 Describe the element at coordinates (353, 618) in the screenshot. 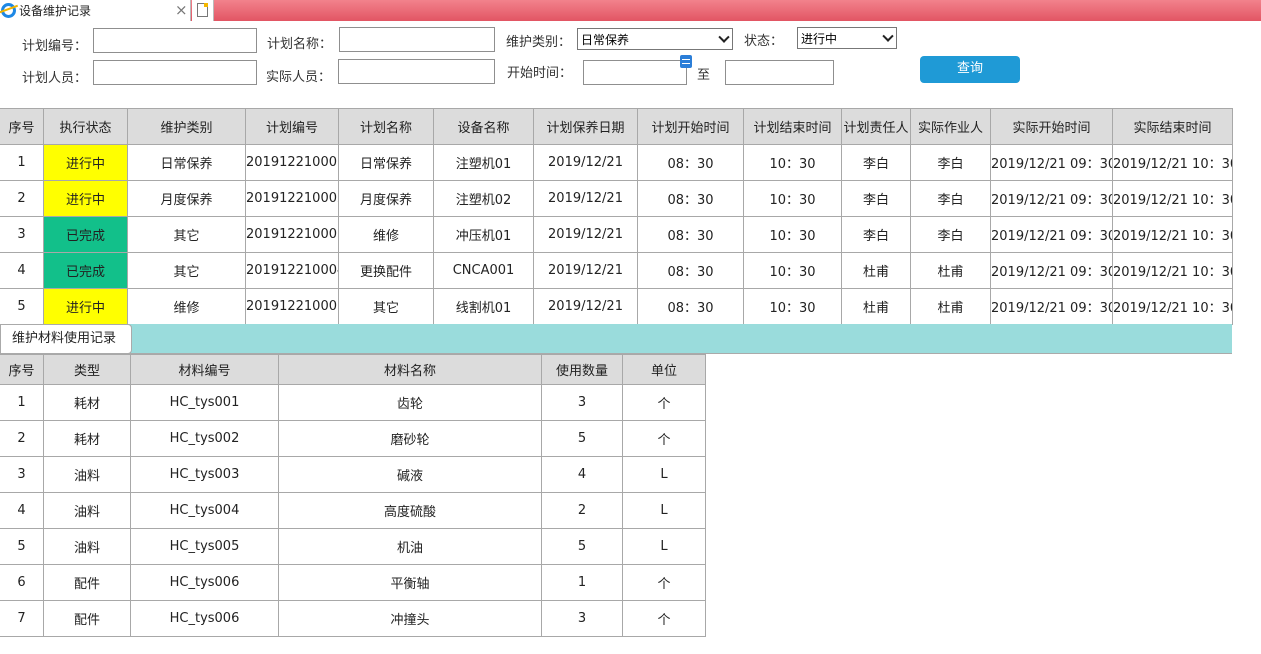

I see `table-row: 7 配件 HC_tys006 冲撞头 3 个` at that location.